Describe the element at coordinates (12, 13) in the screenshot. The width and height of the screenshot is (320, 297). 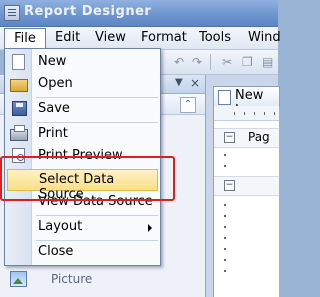
I see `app-icon` at that location.